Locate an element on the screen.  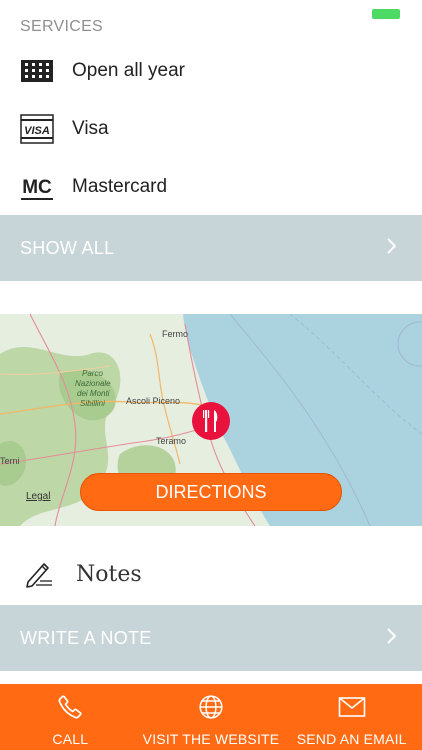
map-label-dei-monti: dei Monti is located at coordinates (93, 393).